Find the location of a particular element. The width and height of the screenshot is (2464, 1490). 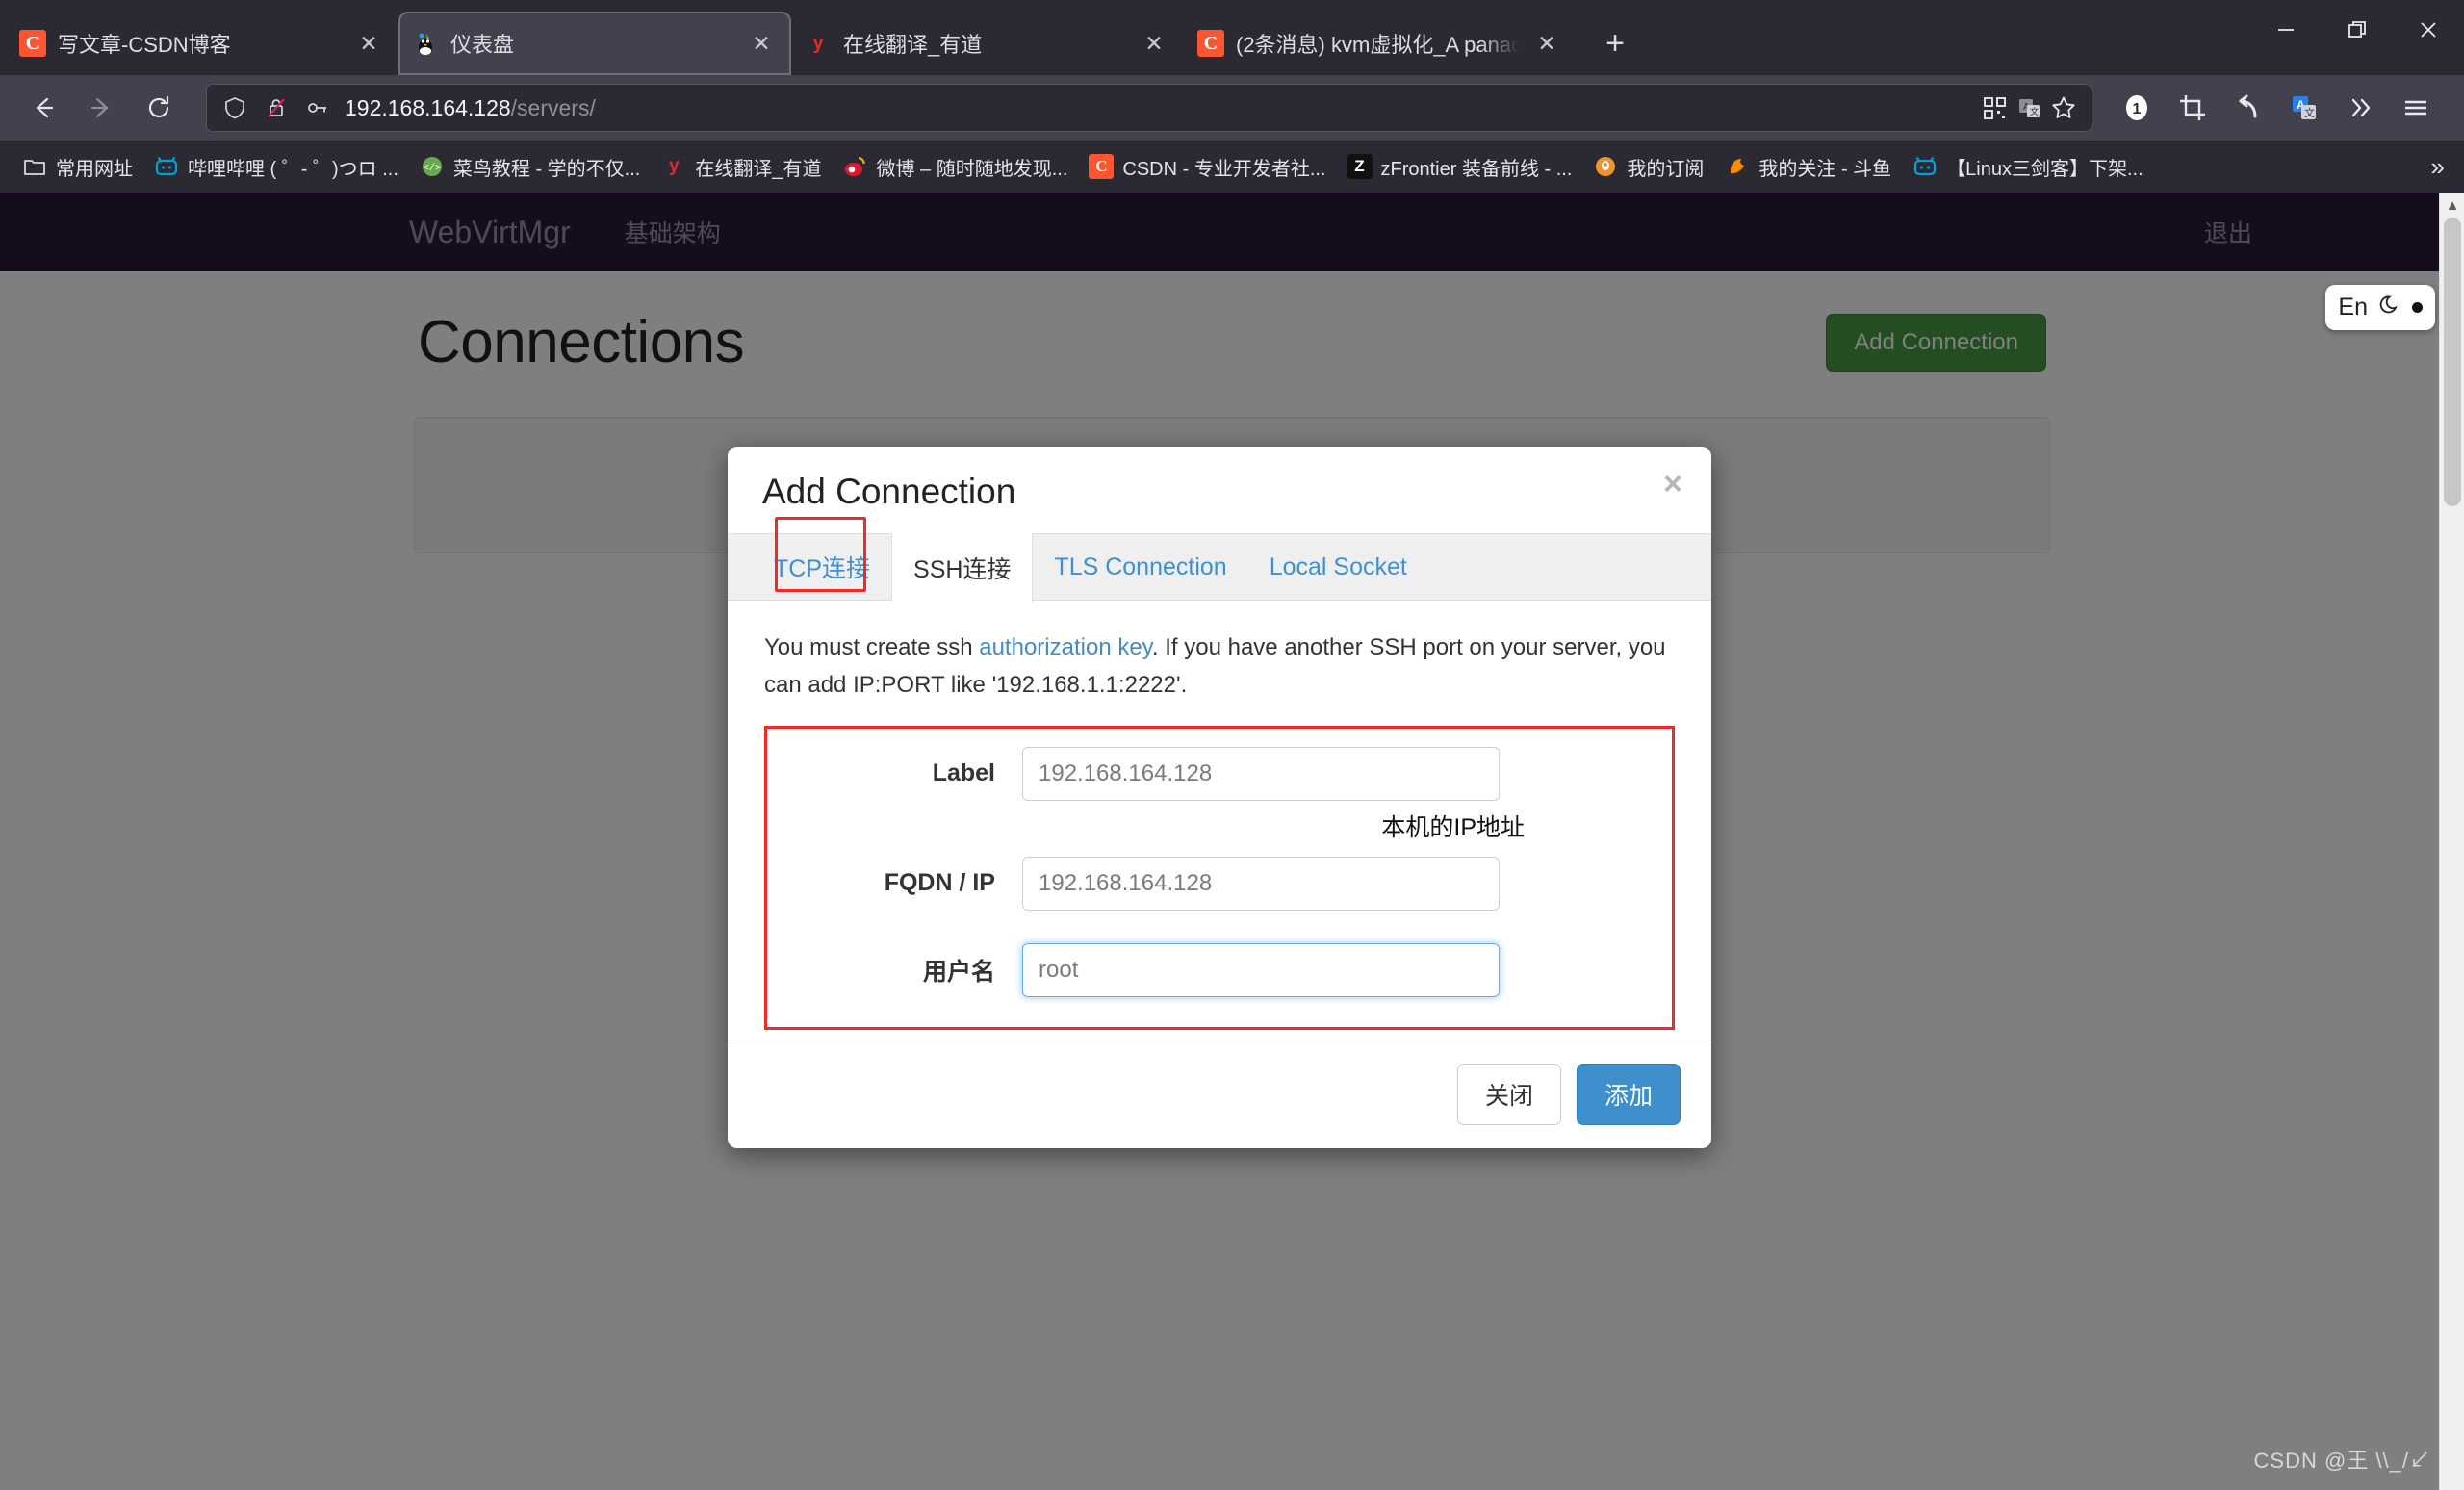

modal-header: Add Connection × is located at coordinates (1219, 490).